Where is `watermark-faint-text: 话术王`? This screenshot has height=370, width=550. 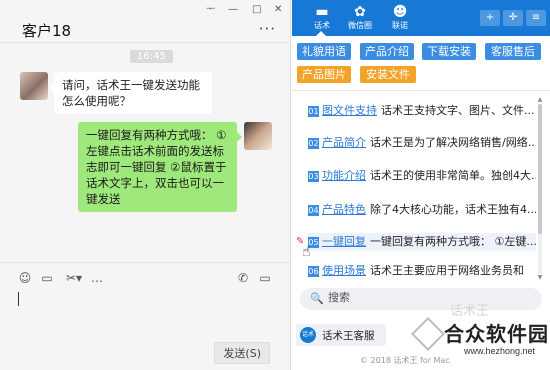
watermark-faint-text: 话术王 is located at coordinates (470, 311).